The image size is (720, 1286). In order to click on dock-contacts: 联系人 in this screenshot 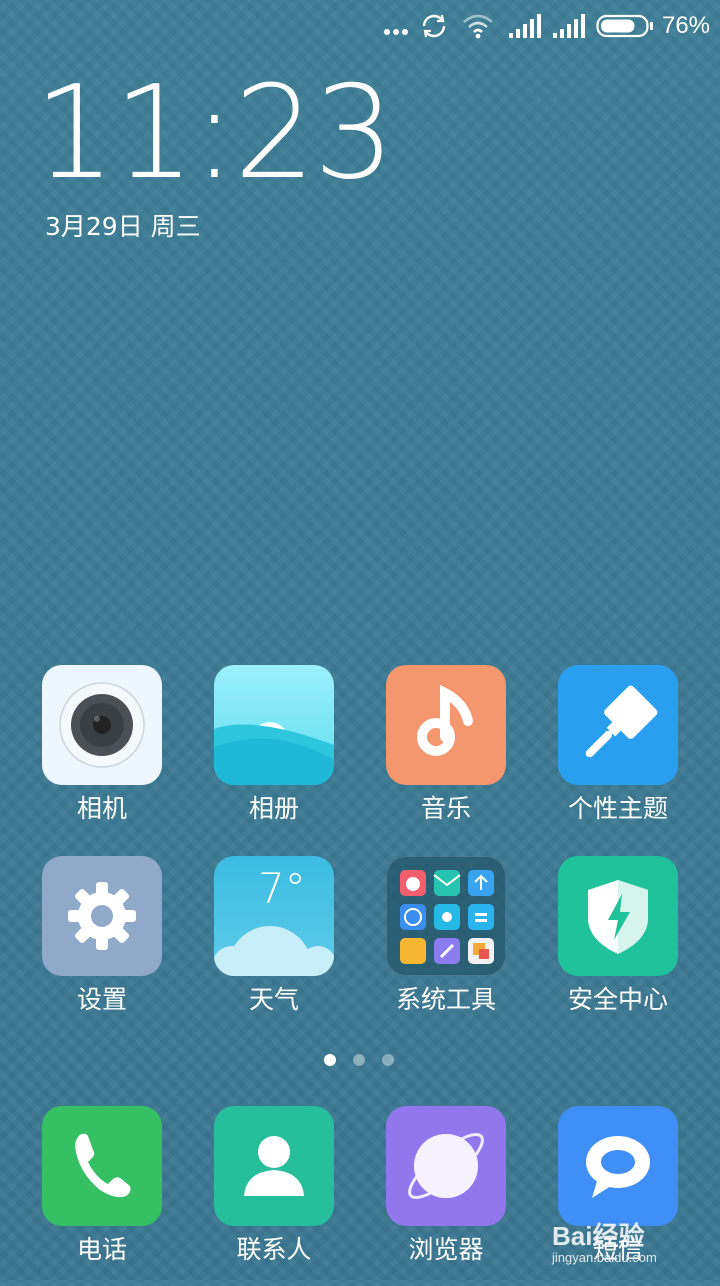, I will do `click(274, 1196)`.